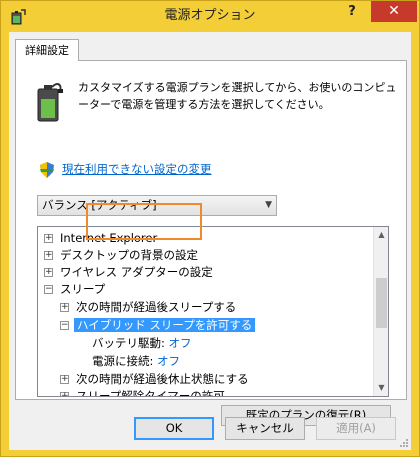 This screenshot has width=420, height=457. I want to click on scroll-up-arrow-icon: ▲, so click(381, 235).